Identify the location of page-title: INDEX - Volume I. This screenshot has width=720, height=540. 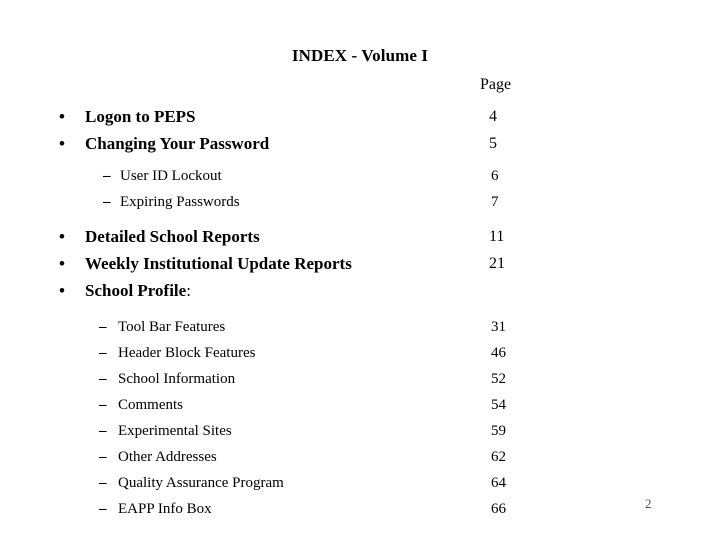
(360, 55).